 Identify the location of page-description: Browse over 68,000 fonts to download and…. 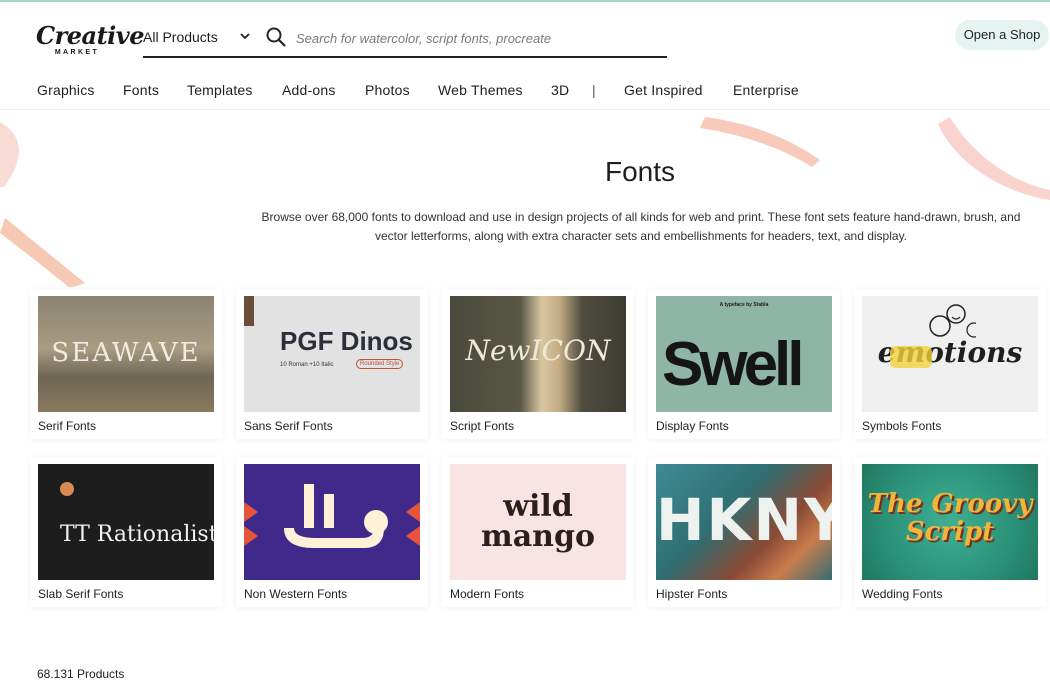
(641, 226).